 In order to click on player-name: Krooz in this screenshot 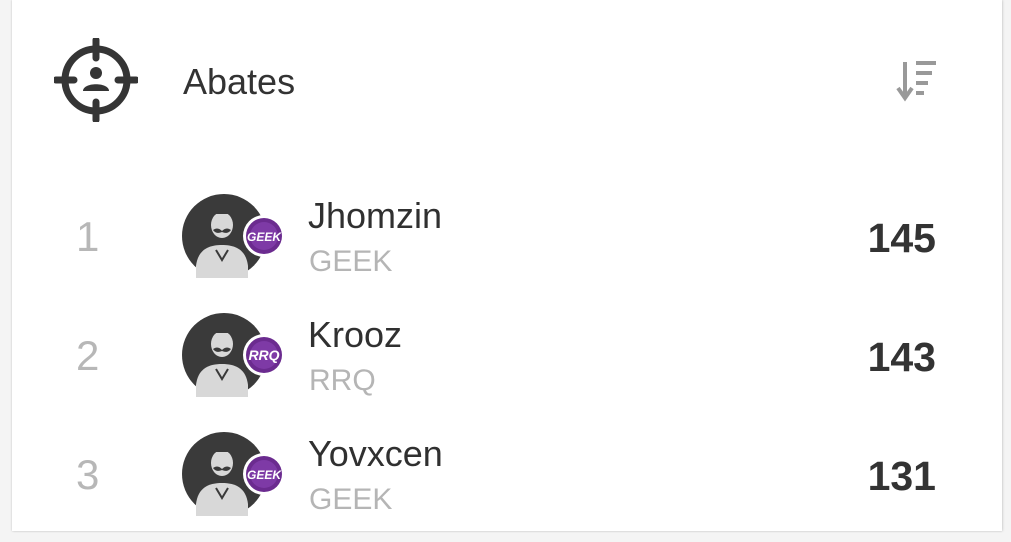, I will do `click(355, 334)`.